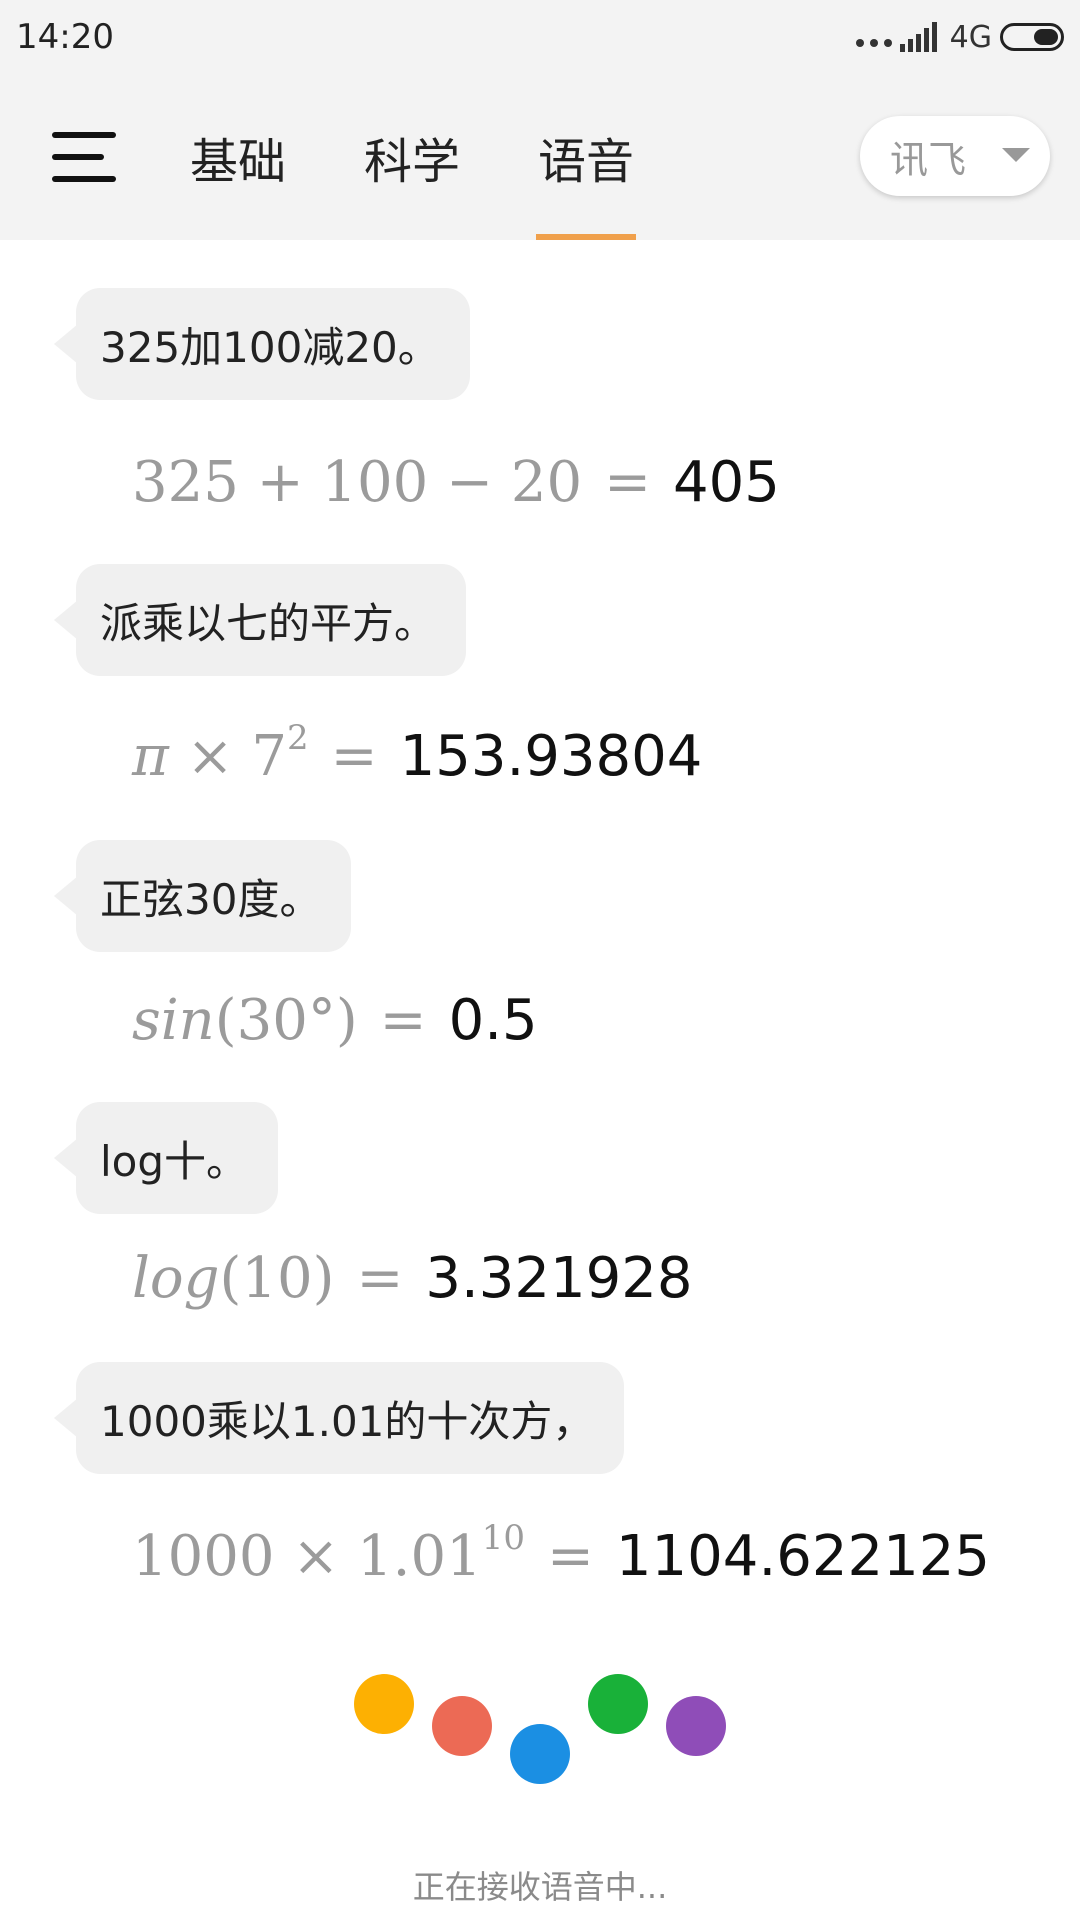  I want to click on exponent: 10, so click(503, 1538).